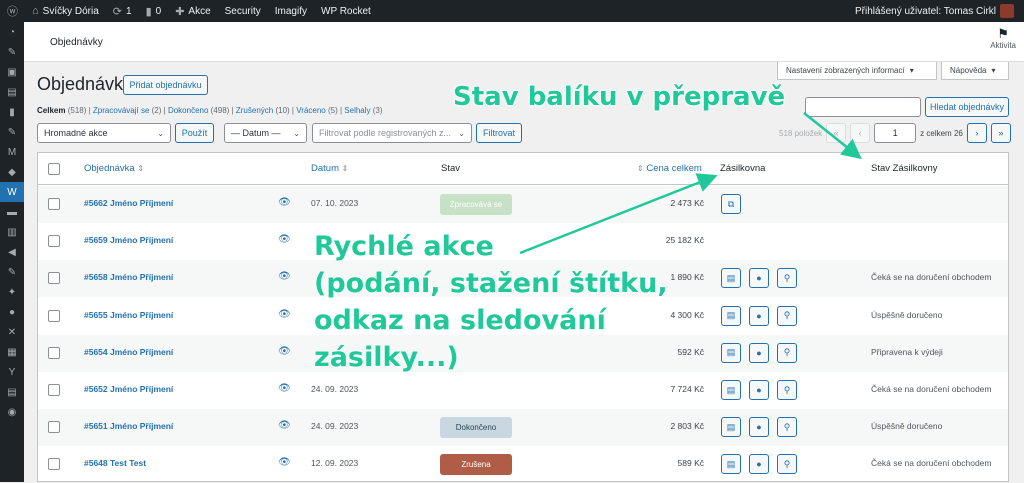 The width and height of the screenshot is (1024, 483). I want to click on security-link: Security, so click(243, 11).